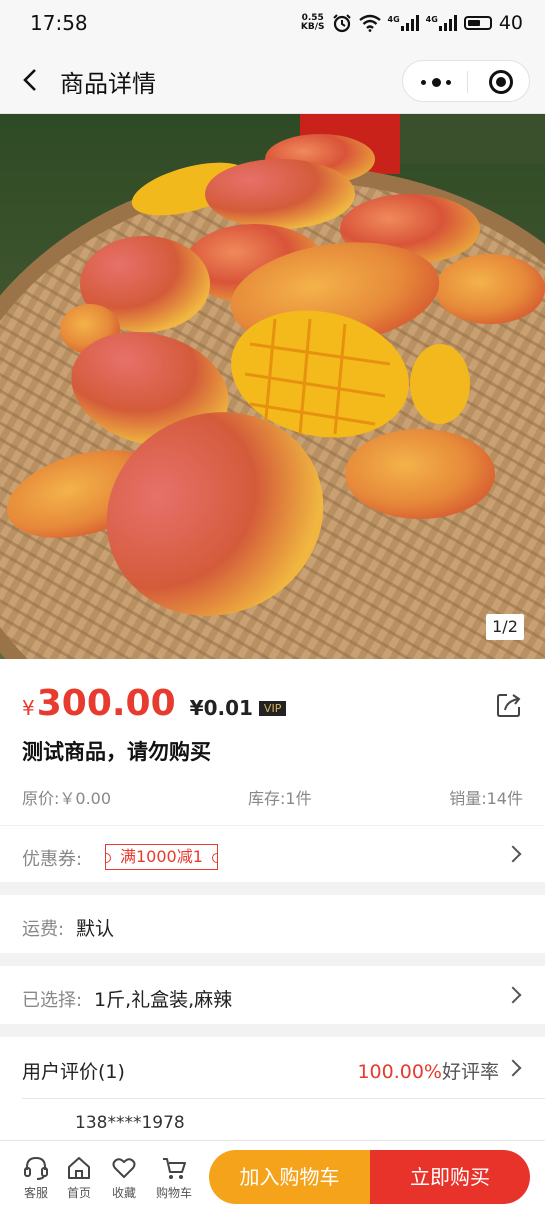 This screenshot has width=545, height=1212. I want to click on cart-button: 购物车, so click(174, 1178).